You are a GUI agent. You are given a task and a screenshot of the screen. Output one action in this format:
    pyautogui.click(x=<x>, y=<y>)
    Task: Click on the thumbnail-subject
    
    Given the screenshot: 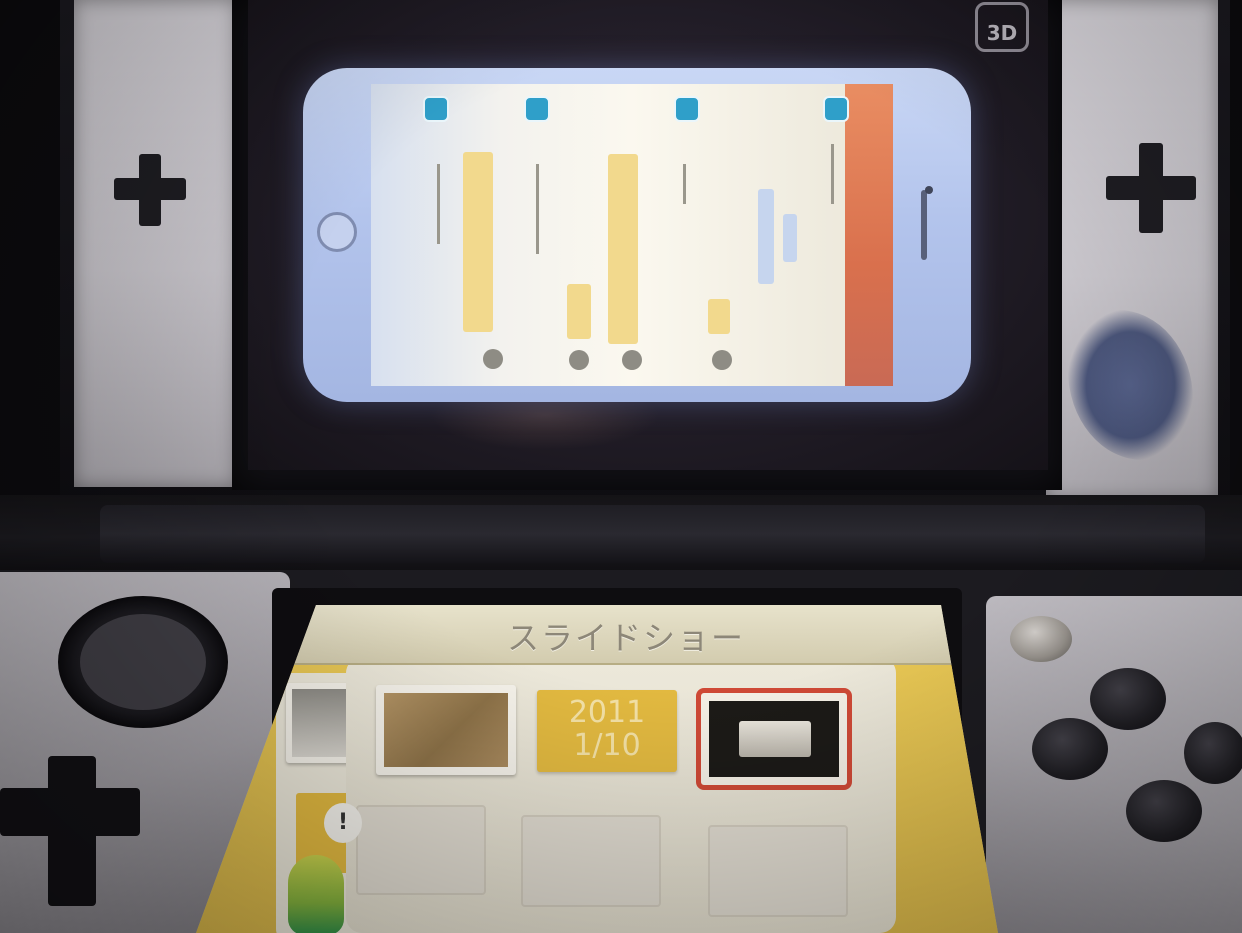 What is the action you would take?
    pyautogui.click(x=775, y=739)
    